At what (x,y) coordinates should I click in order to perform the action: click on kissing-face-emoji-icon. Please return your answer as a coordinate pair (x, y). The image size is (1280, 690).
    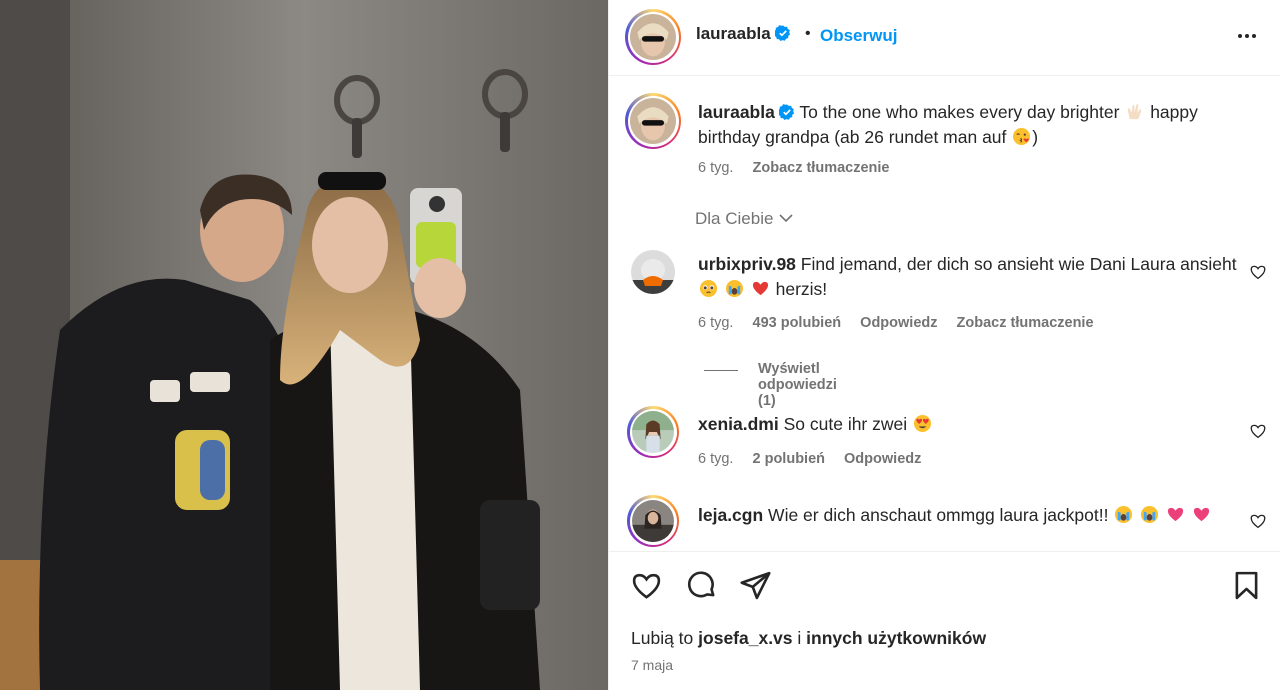
    Looking at the image, I should click on (1022, 136).